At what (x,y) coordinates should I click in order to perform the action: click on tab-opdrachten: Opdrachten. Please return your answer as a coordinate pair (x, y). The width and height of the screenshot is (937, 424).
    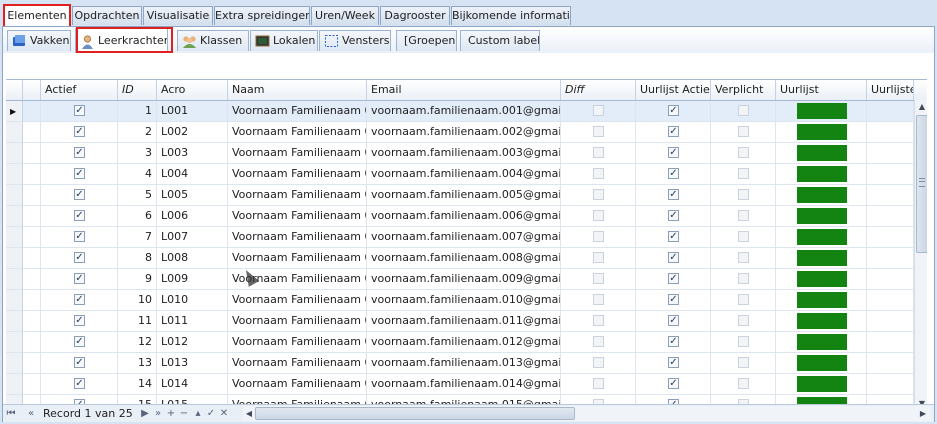
    Looking at the image, I should click on (107, 15).